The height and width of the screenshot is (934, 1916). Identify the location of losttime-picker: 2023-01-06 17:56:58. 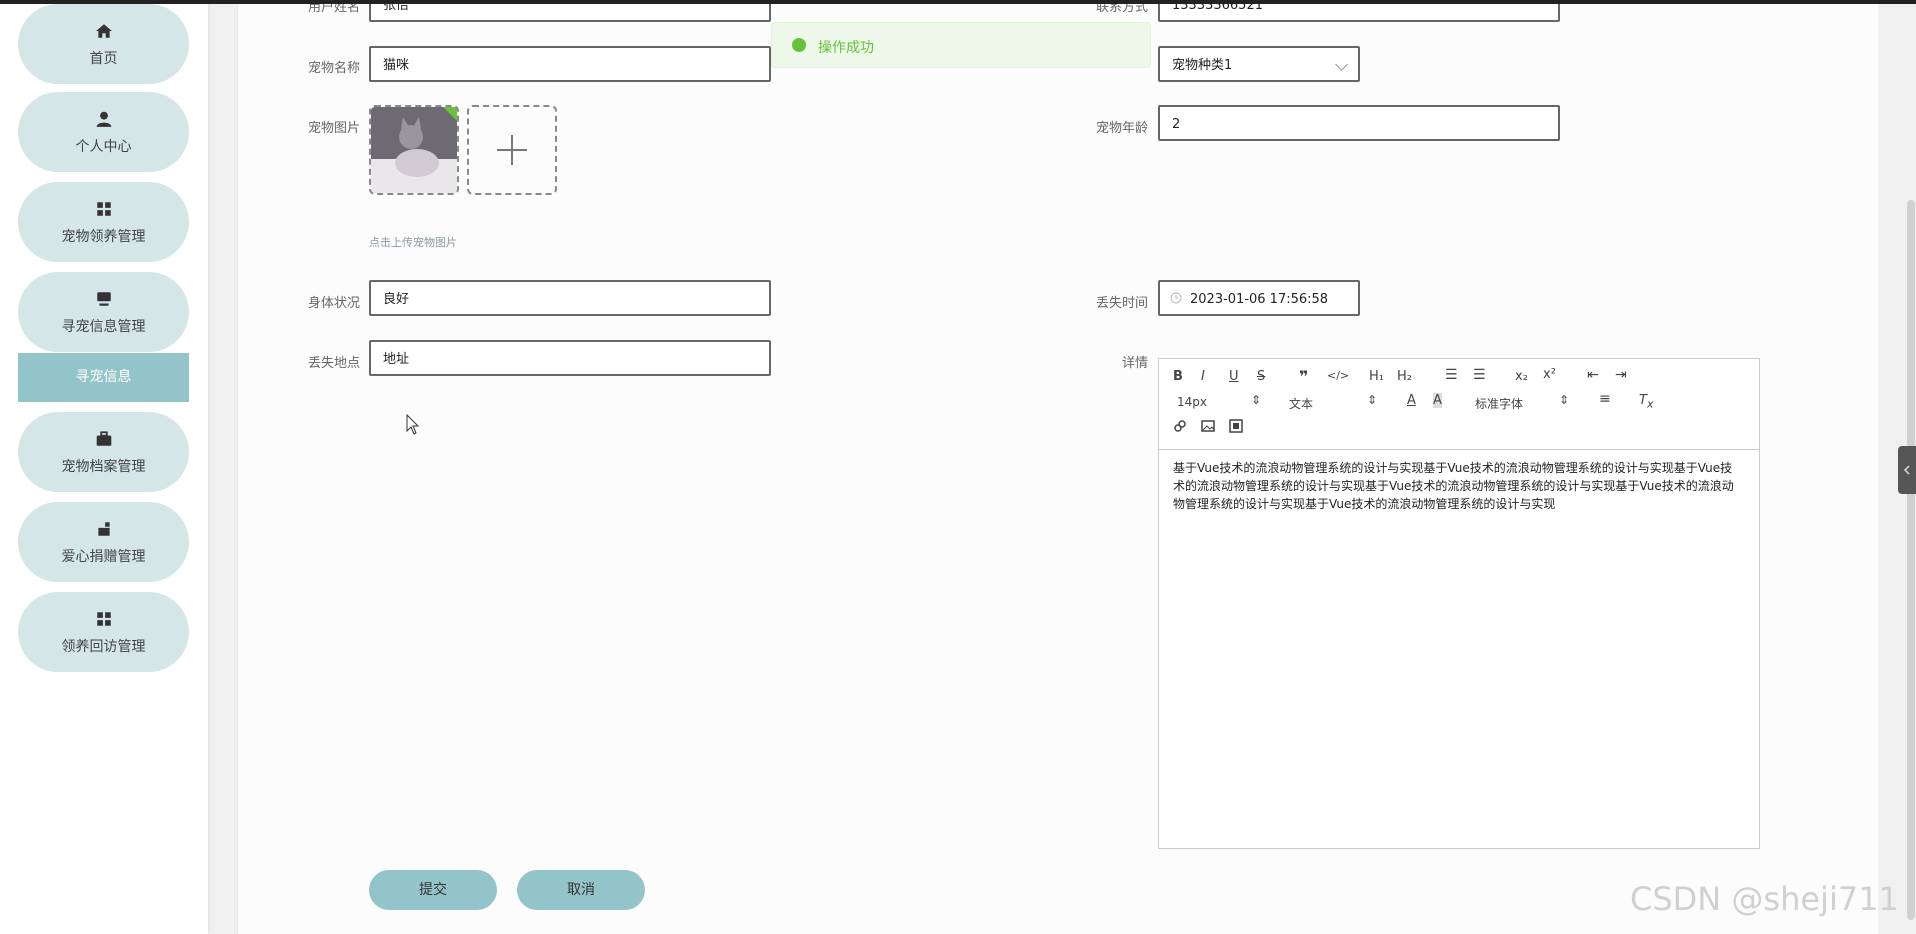
(1259, 298).